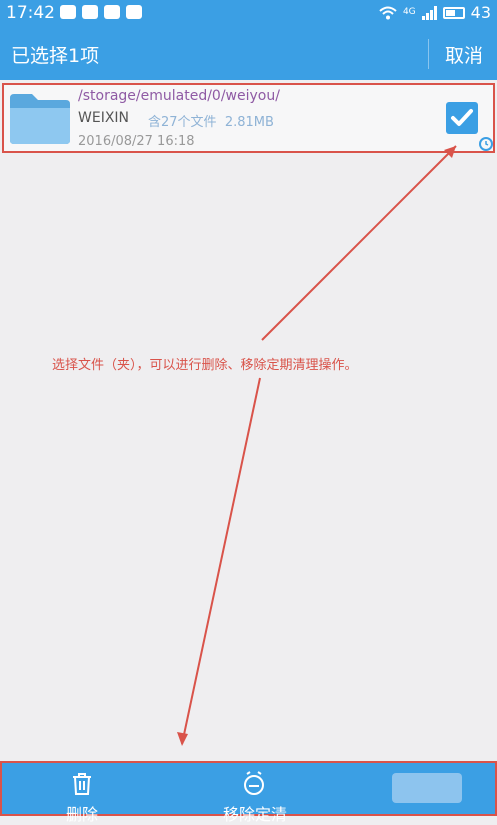 The image size is (497, 825). I want to click on remove-schedule-button: 移除定清, so click(255, 793).